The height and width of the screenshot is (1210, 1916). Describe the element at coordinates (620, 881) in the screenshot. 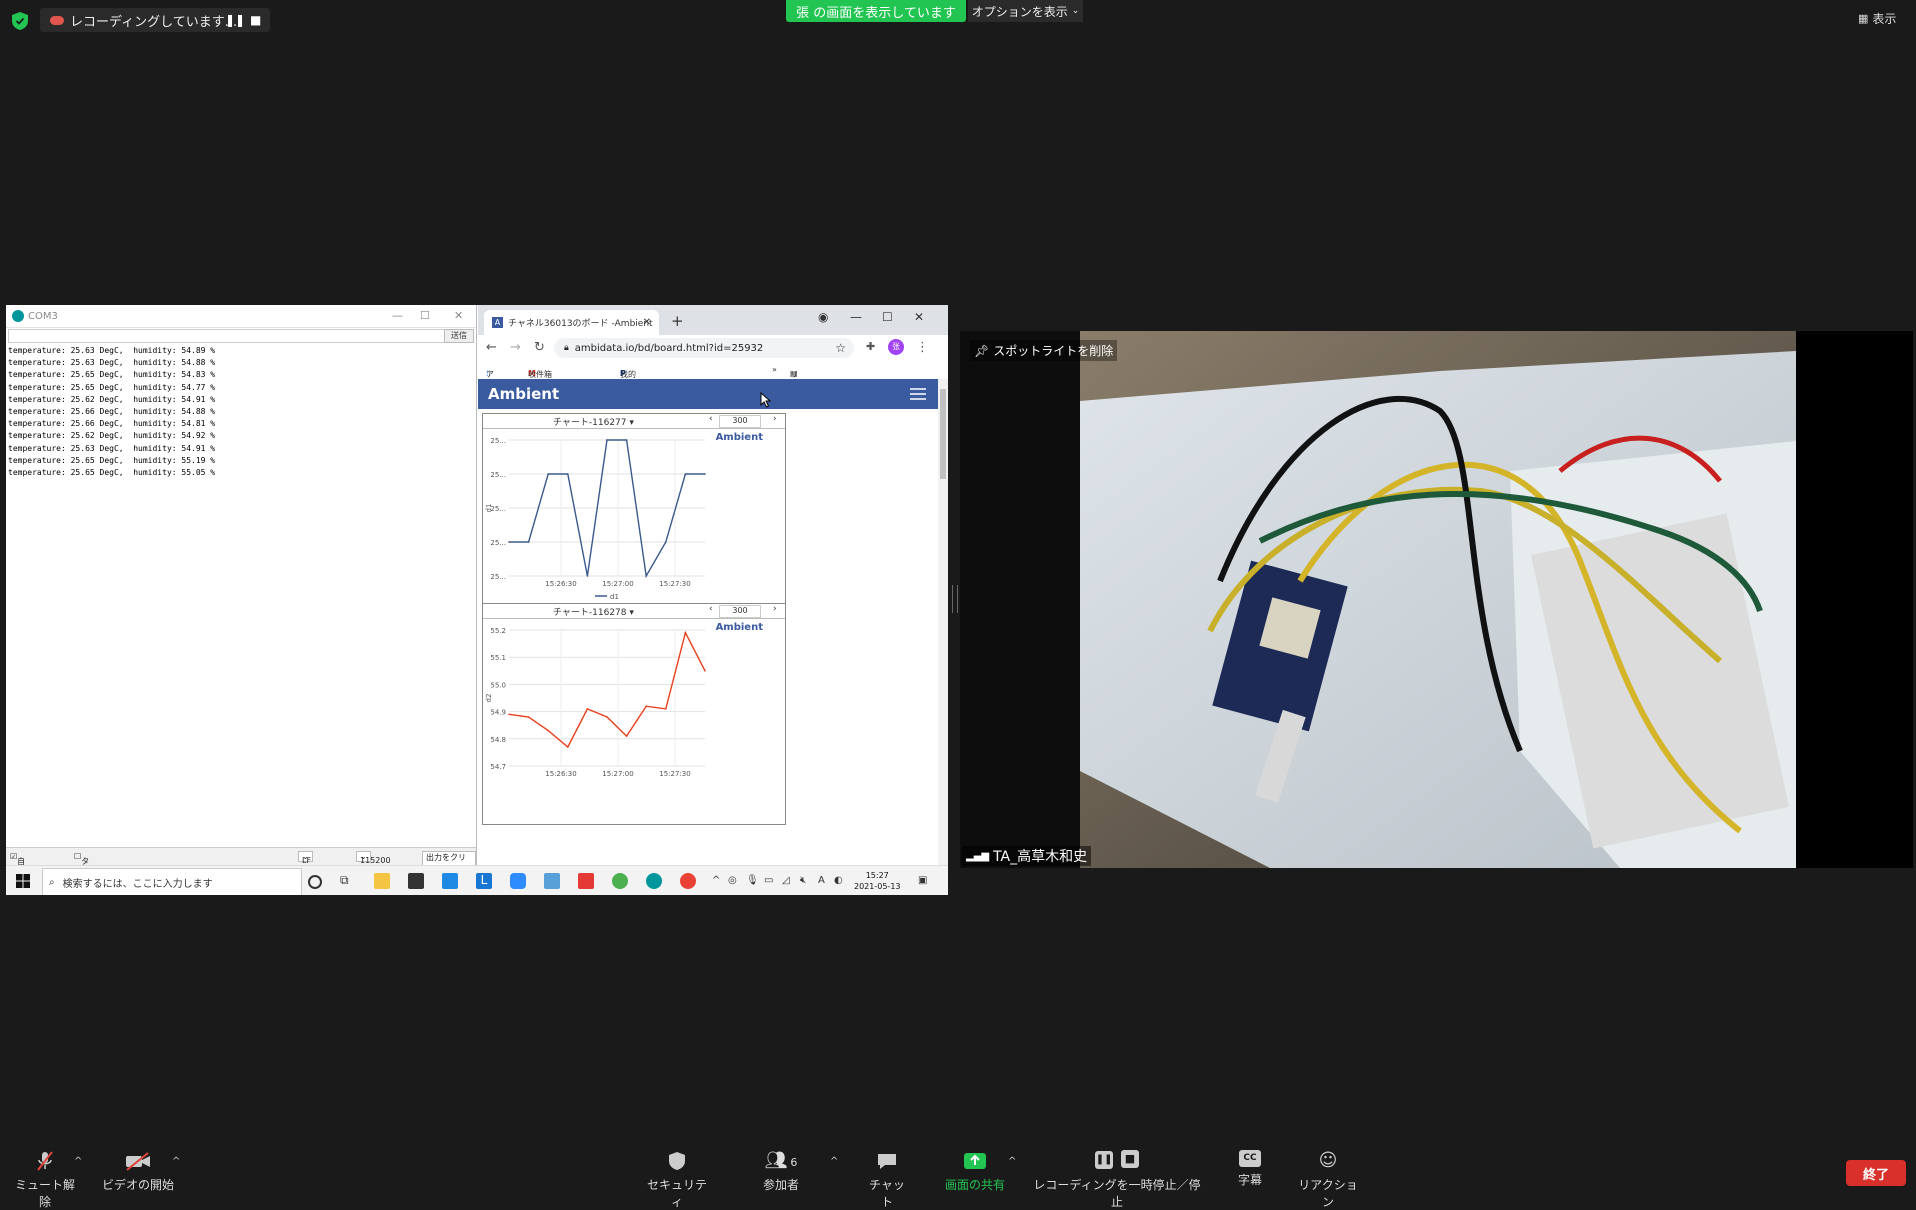

I see `chrome-icon` at that location.